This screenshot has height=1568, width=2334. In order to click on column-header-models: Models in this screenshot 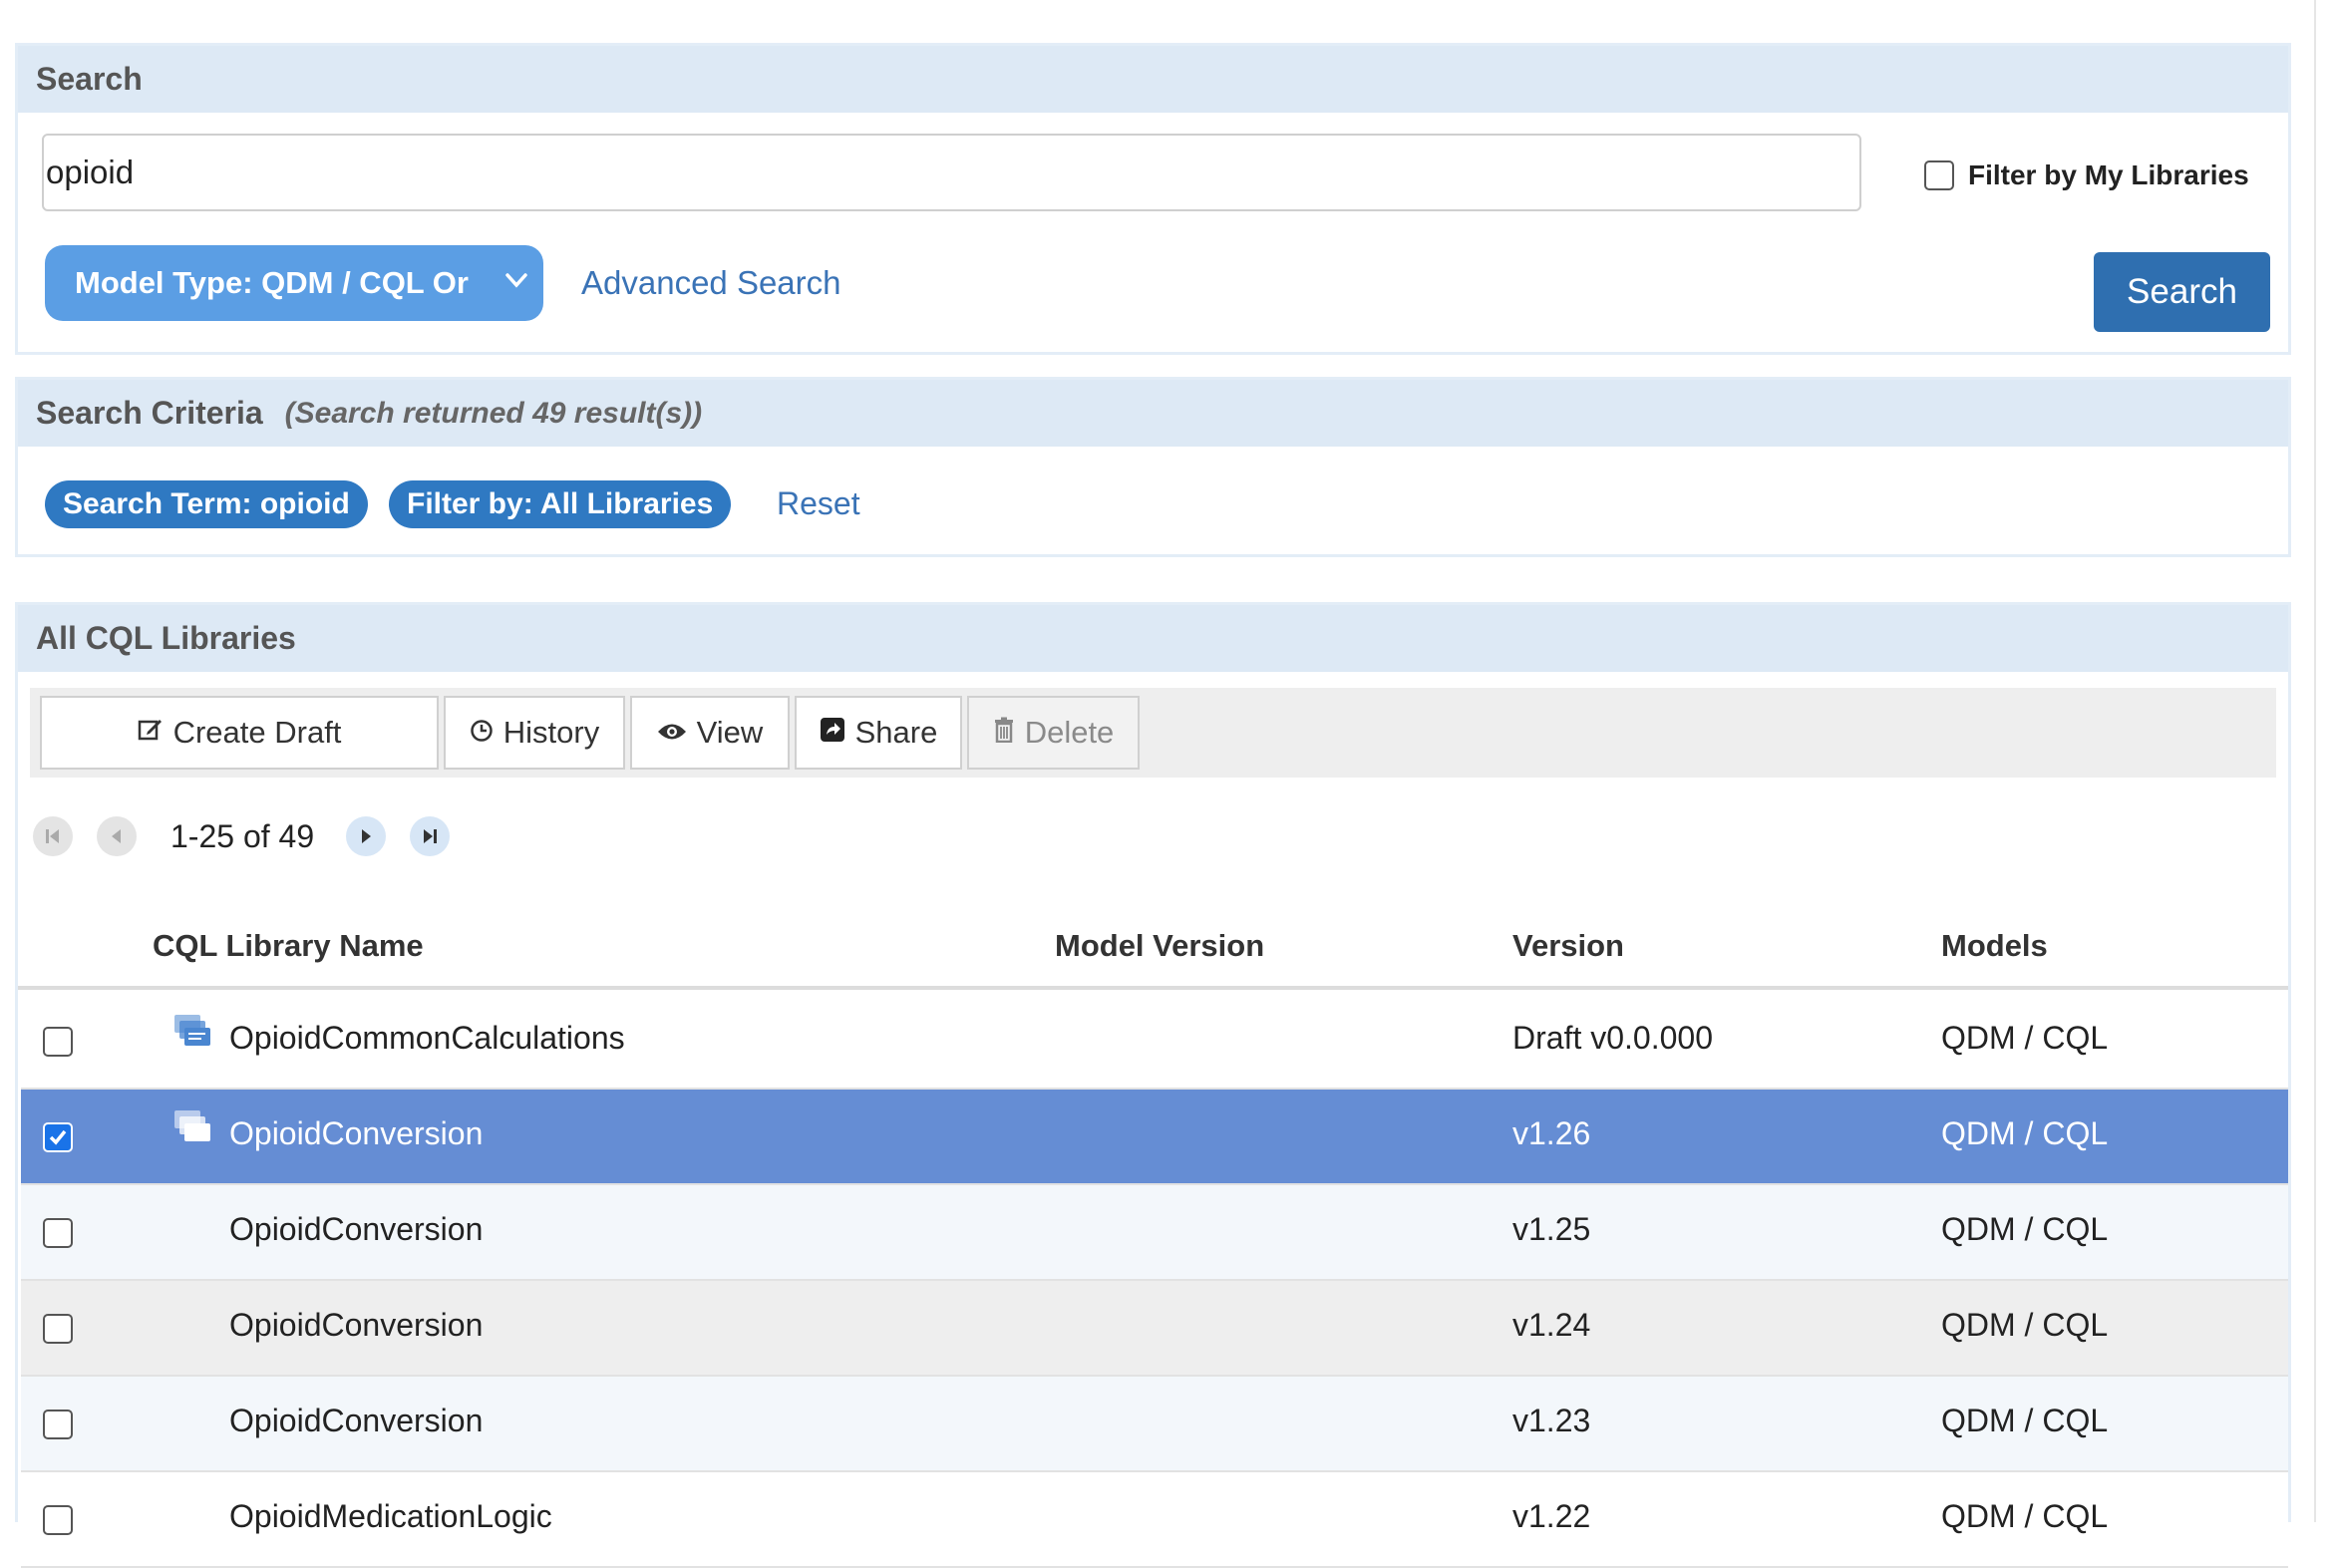, I will do `click(1994, 946)`.